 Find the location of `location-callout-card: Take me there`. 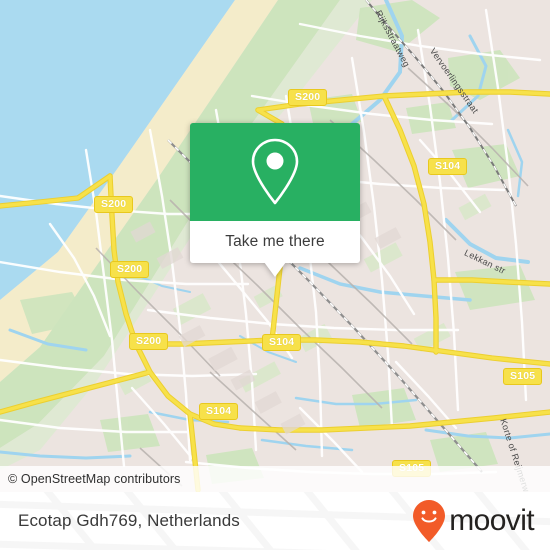

location-callout-card: Take me there is located at coordinates (275, 200).